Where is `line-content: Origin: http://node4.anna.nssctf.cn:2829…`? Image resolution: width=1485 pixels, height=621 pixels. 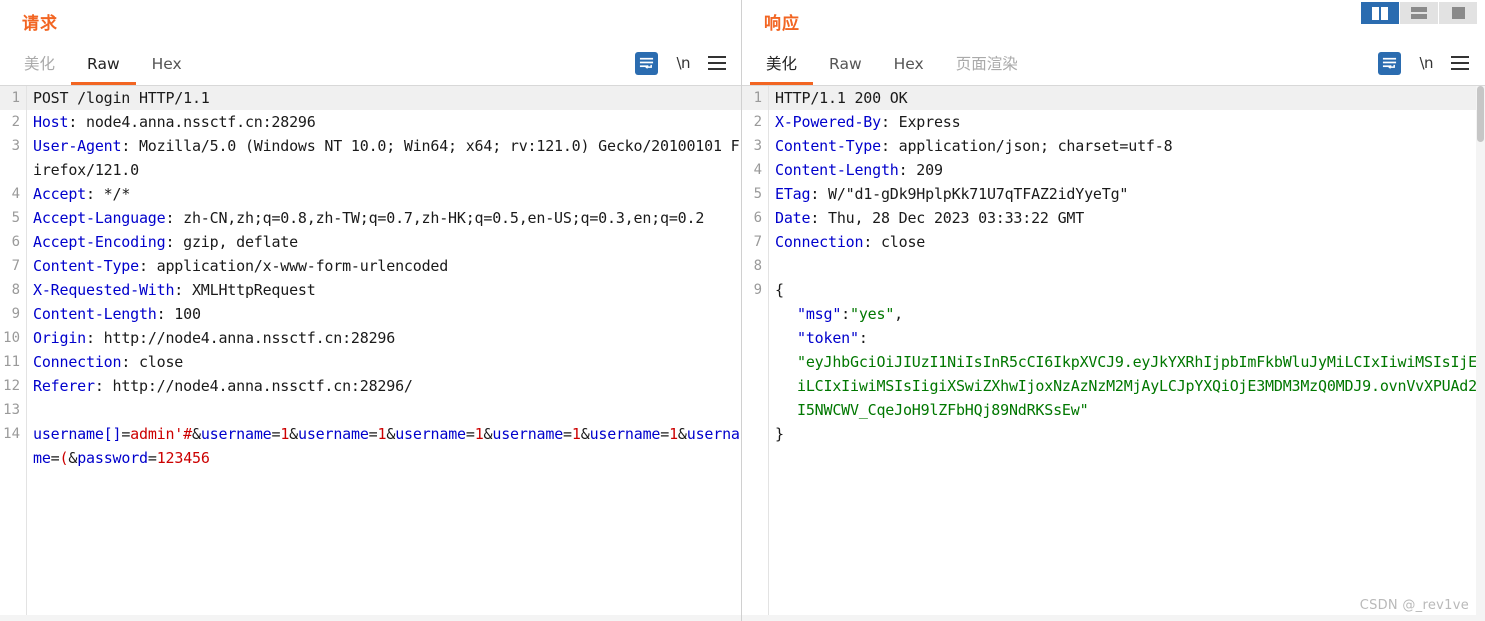
line-content: Origin: http://node4.anna.nssctf.cn:2829… is located at coordinates (384, 338).